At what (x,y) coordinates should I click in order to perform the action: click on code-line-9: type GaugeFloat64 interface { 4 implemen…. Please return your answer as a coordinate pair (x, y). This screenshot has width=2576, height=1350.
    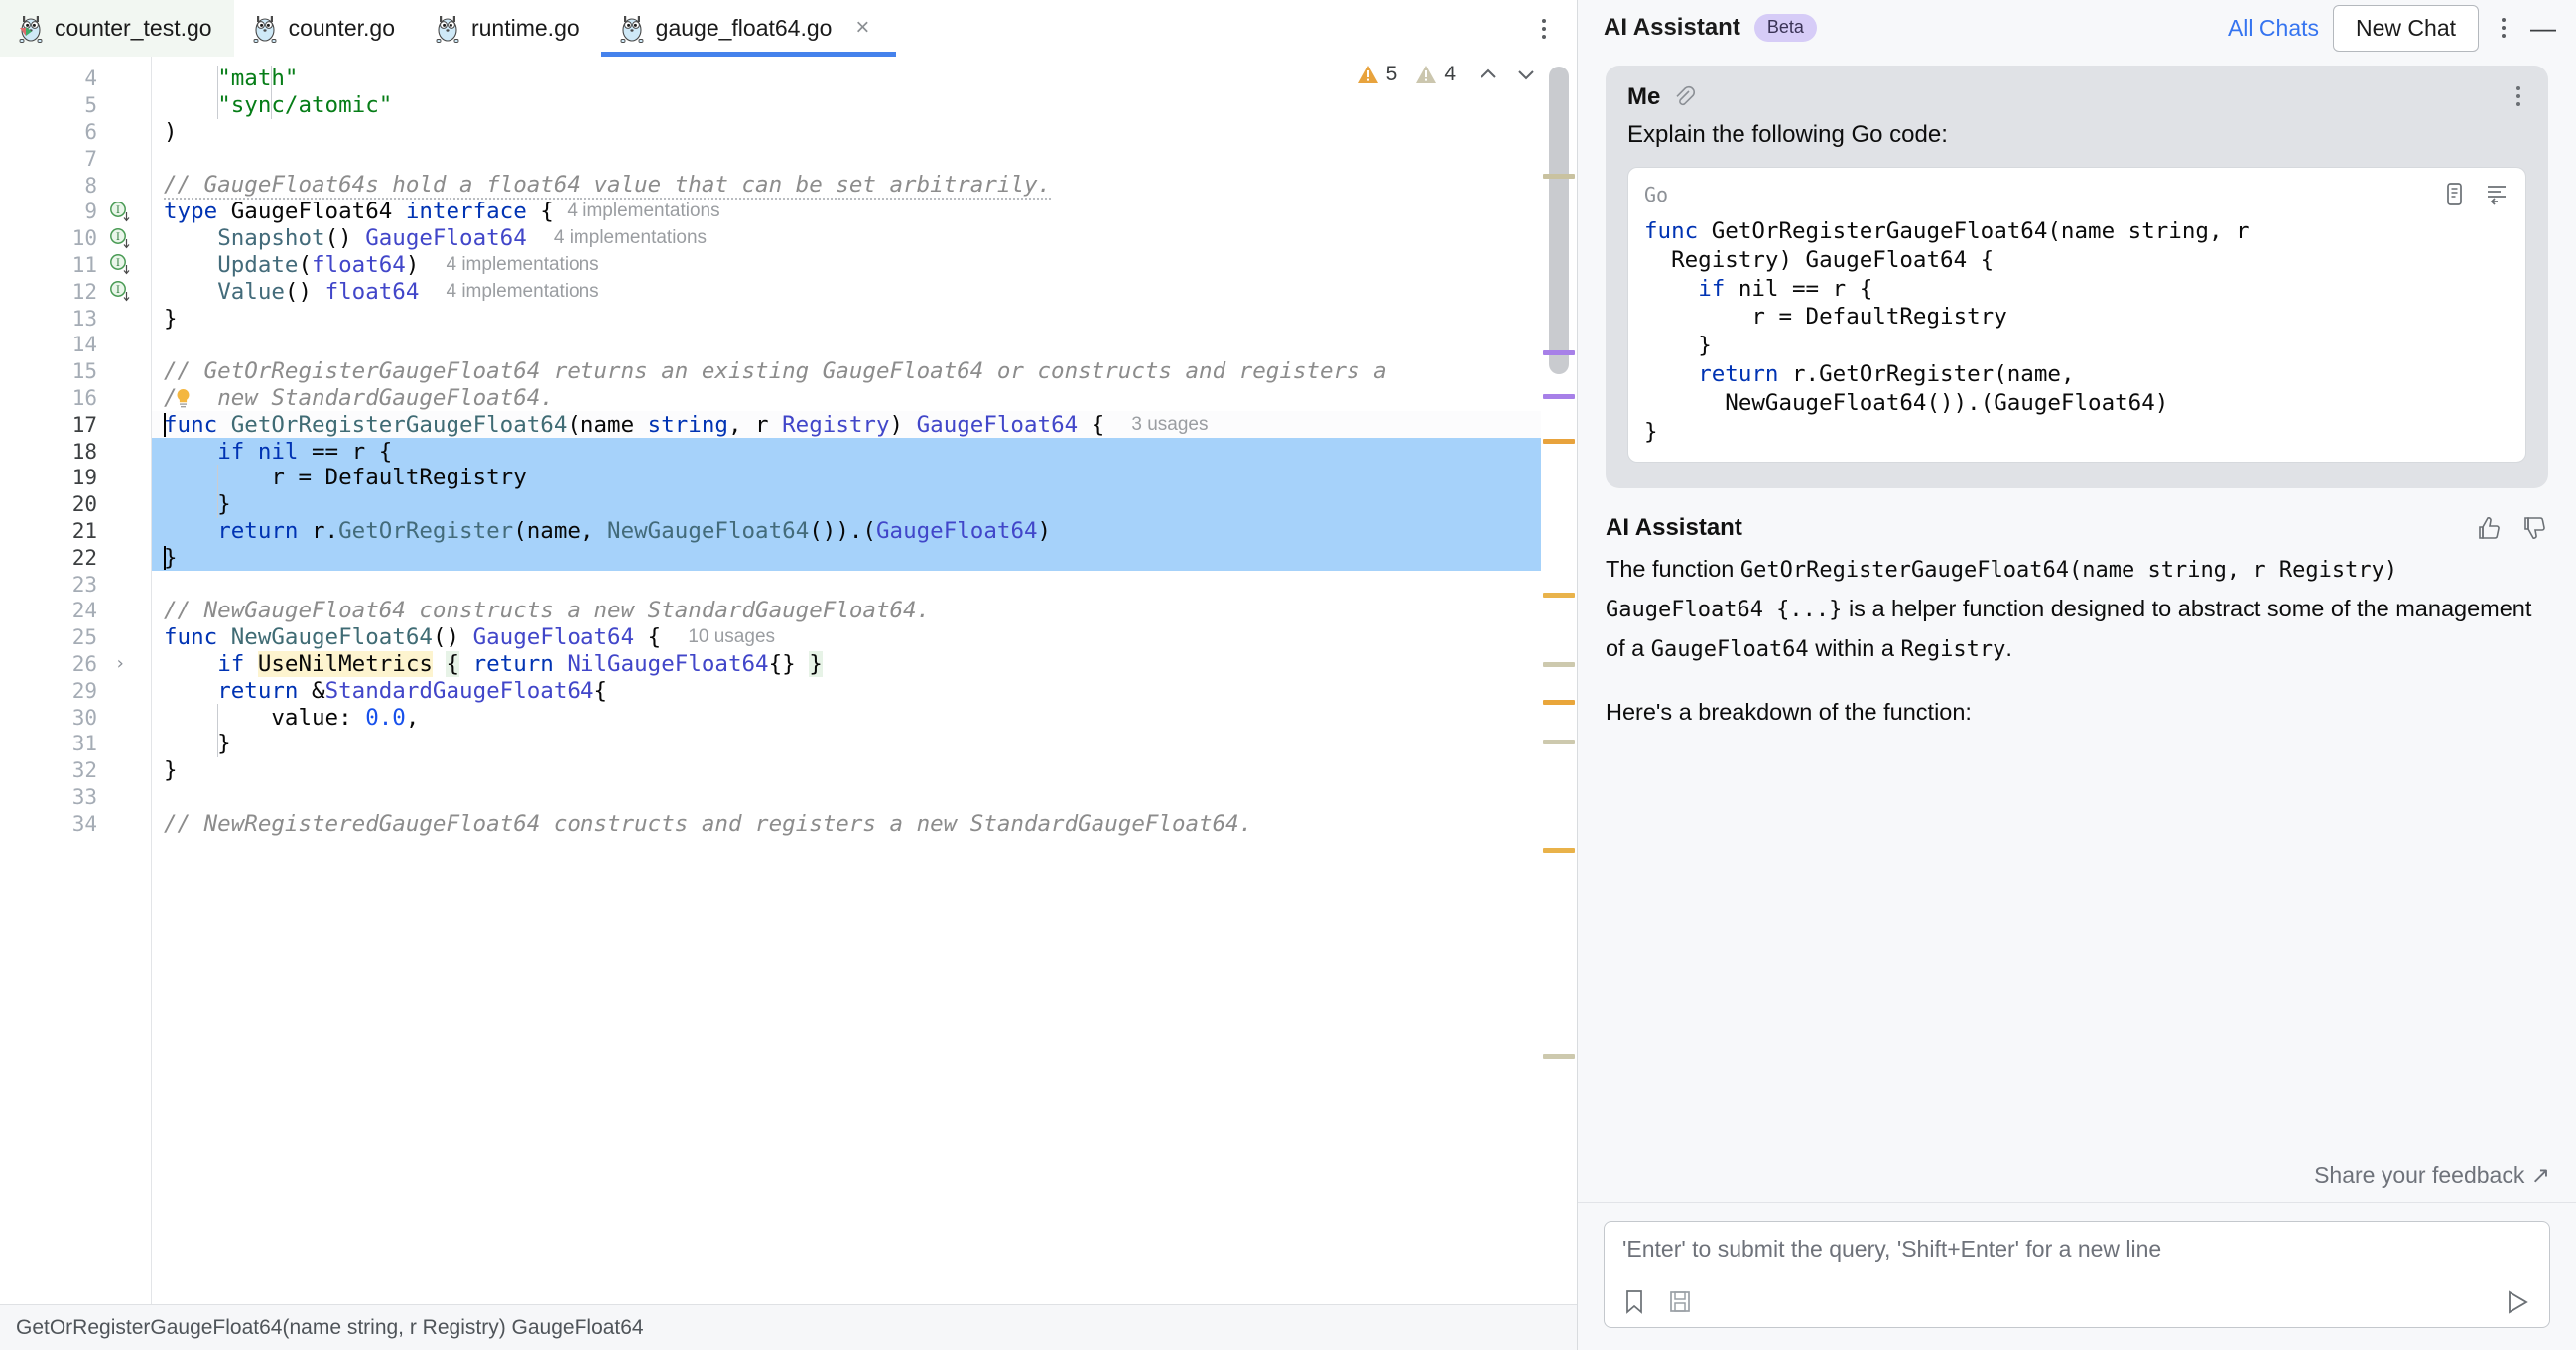
    Looking at the image, I should click on (865, 212).